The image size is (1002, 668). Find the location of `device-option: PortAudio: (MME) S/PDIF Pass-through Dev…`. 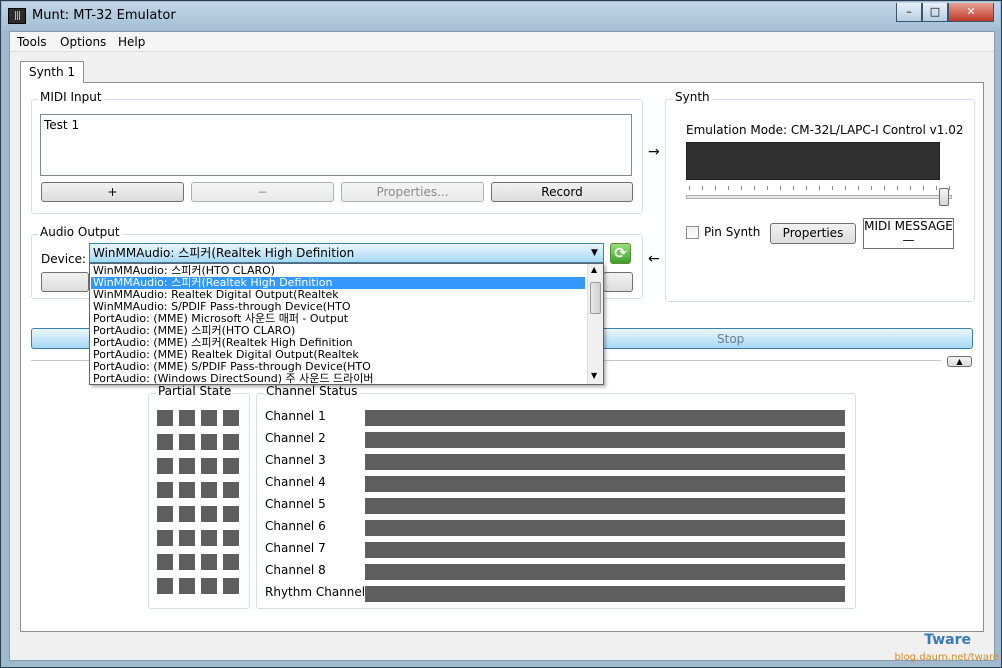

device-option: PortAudio: (MME) S/PDIF Pass-through Dev… is located at coordinates (338, 367).